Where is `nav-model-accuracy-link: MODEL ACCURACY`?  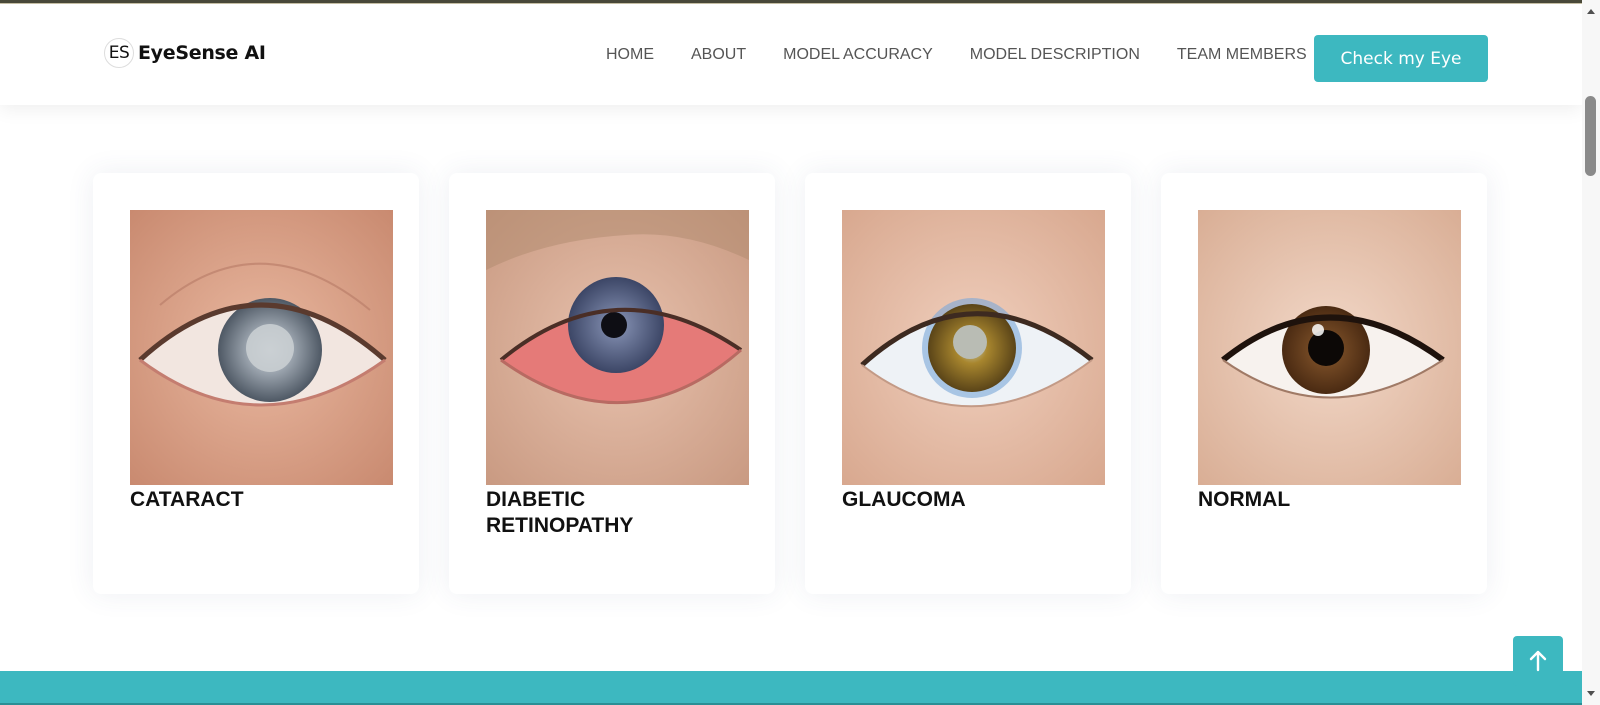
nav-model-accuracy-link: MODEL ACCURACY is located at coordinates (858, 55).